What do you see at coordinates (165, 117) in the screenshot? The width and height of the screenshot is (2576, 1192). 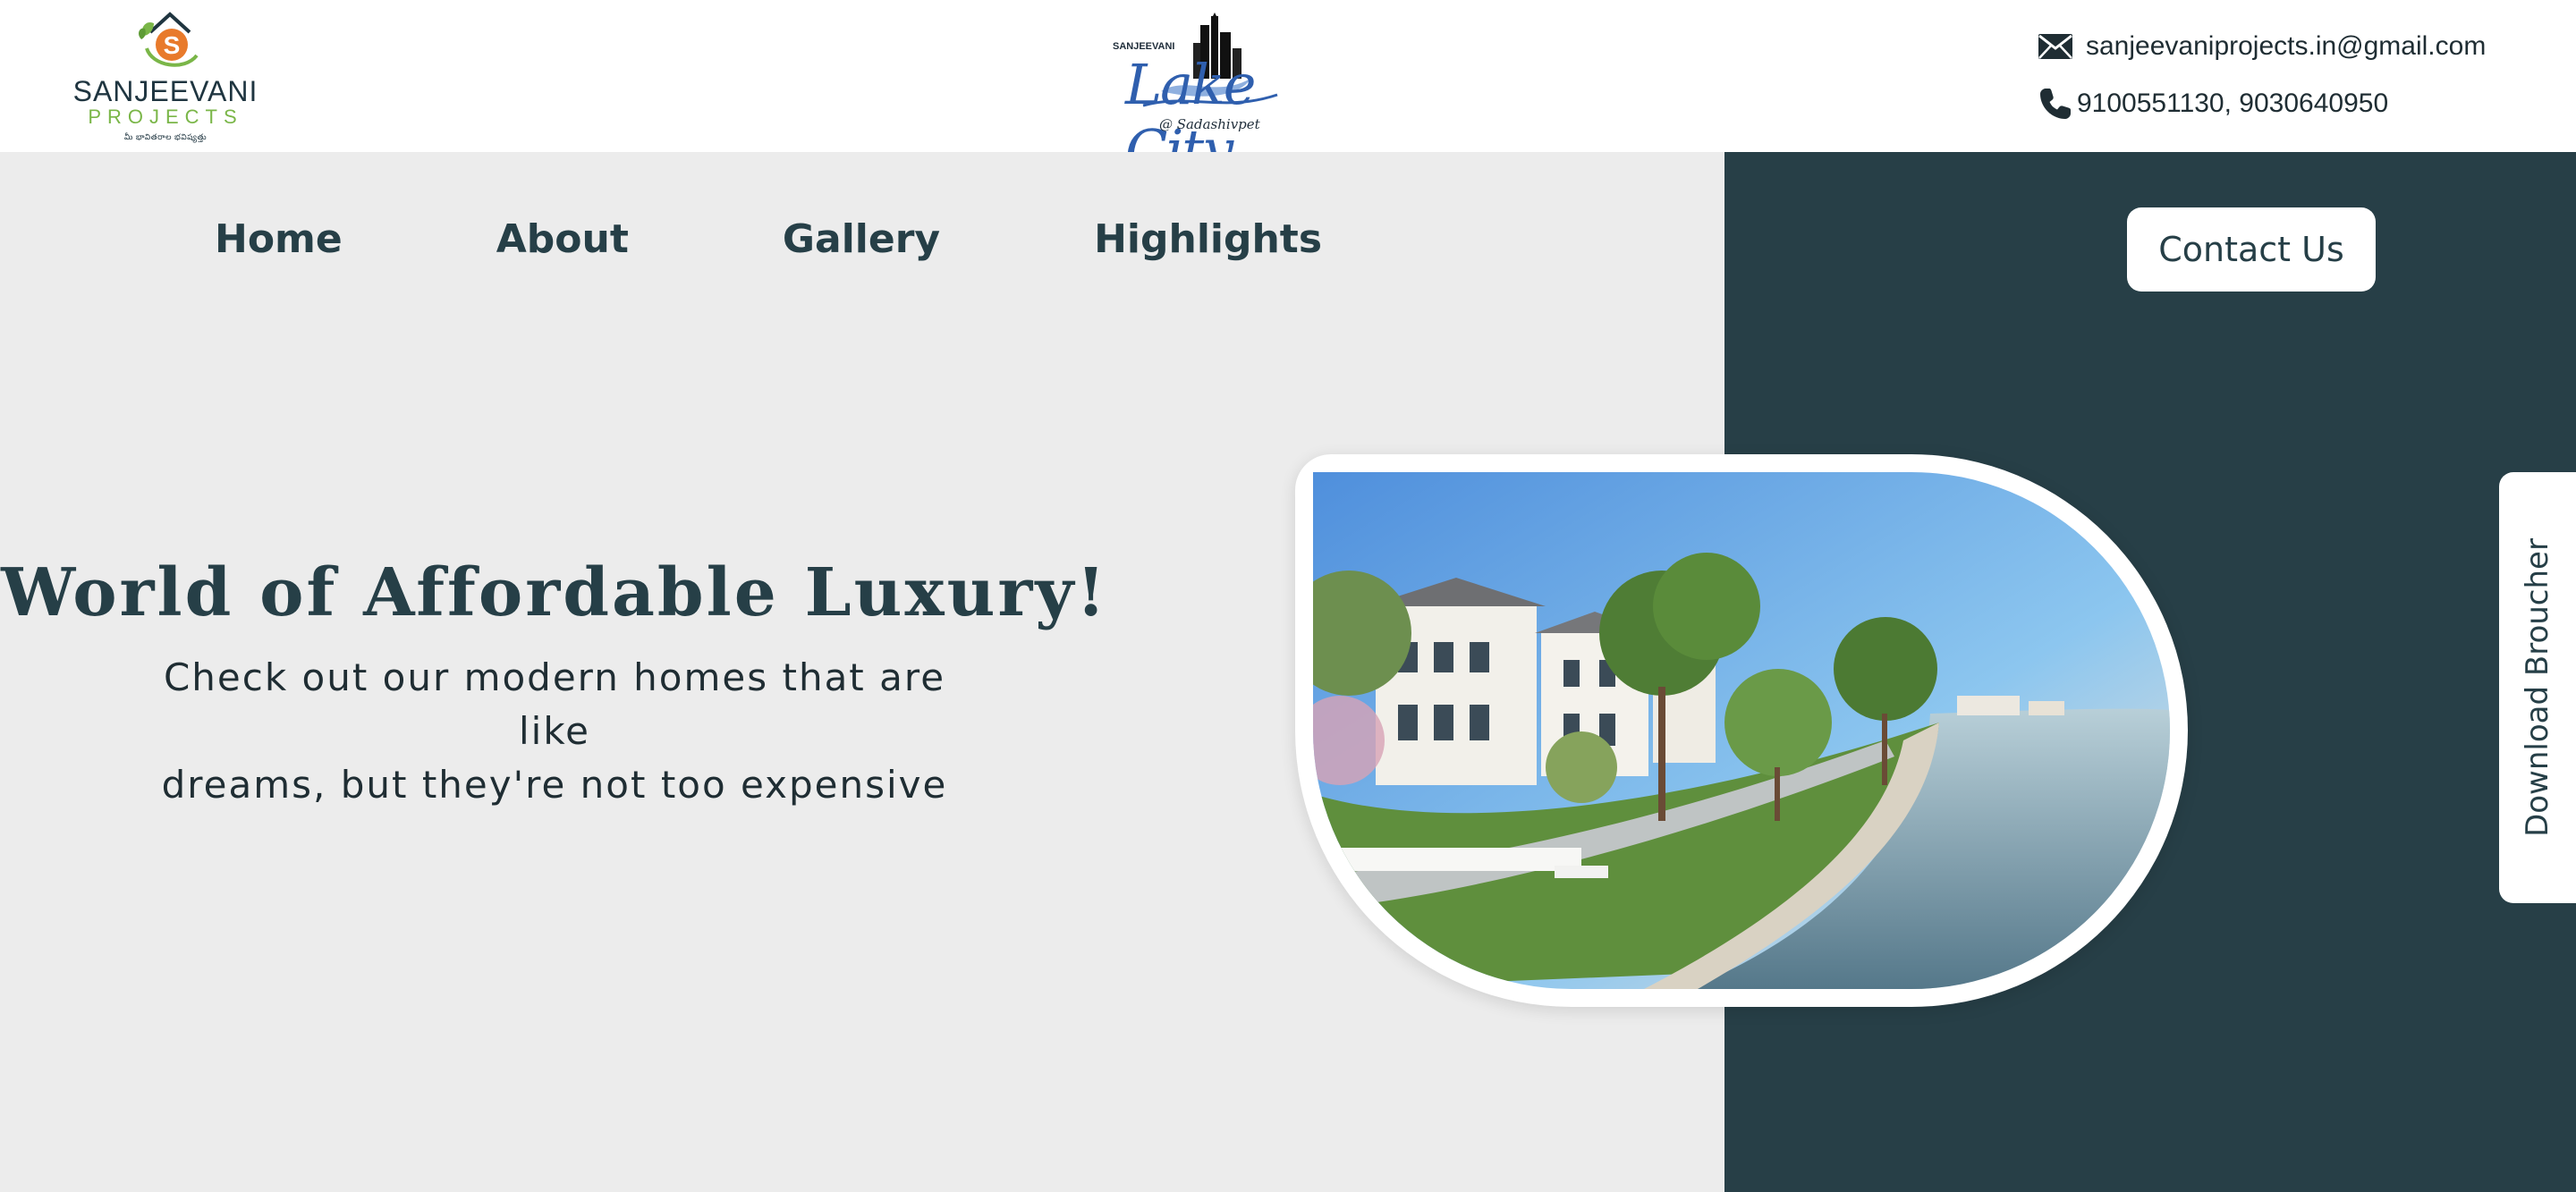 I see `brand-subtitle: PROJECTS` at bounding box center [165, 117].